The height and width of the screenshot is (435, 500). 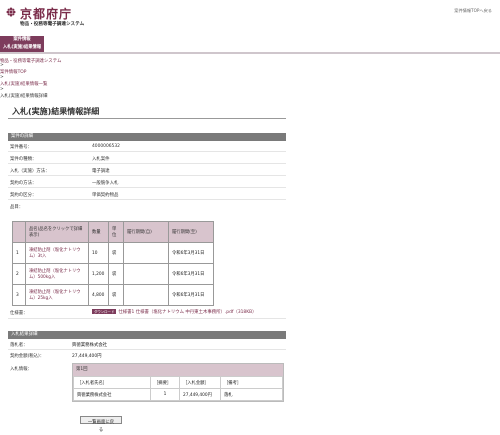 What do you see at coordinates (22, 40) in the screenshot?
I see `menu-case-info: 案件情報` at bounding box center [22, 40].